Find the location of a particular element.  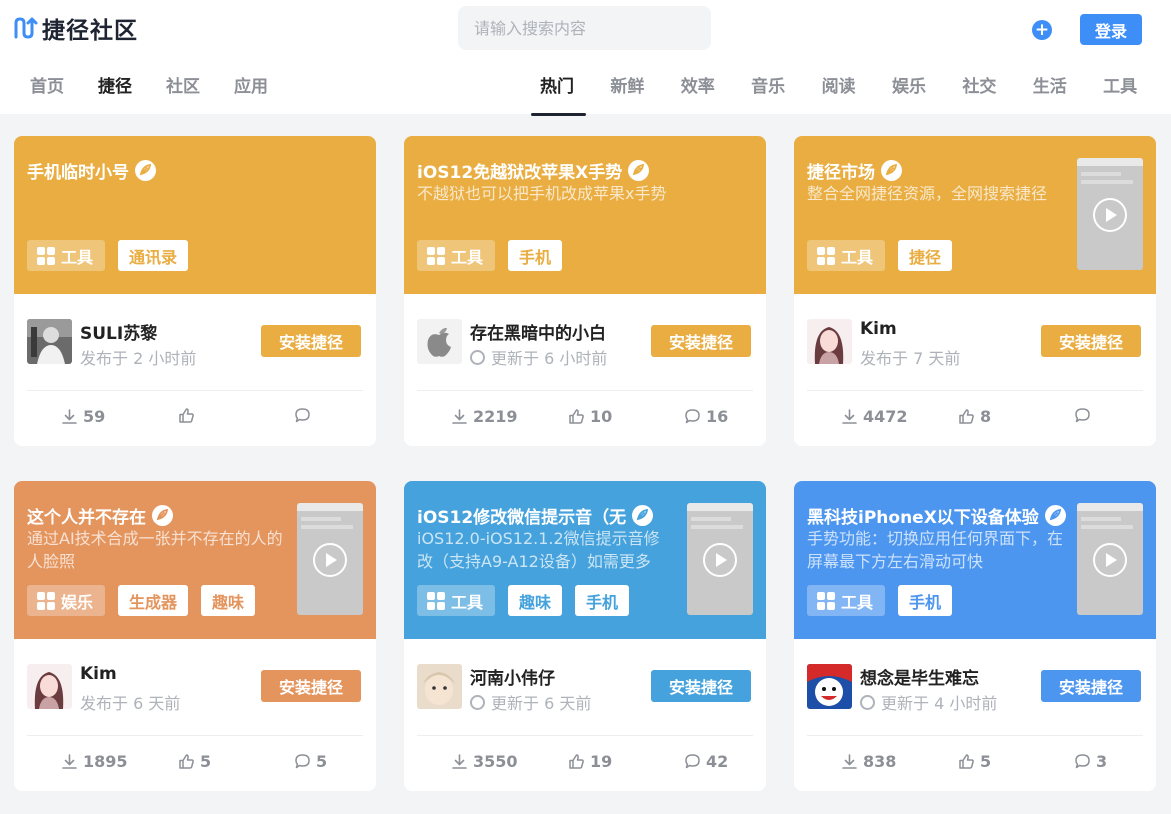

author-name: SULI苏黎 is located at coordinates (118, 331).